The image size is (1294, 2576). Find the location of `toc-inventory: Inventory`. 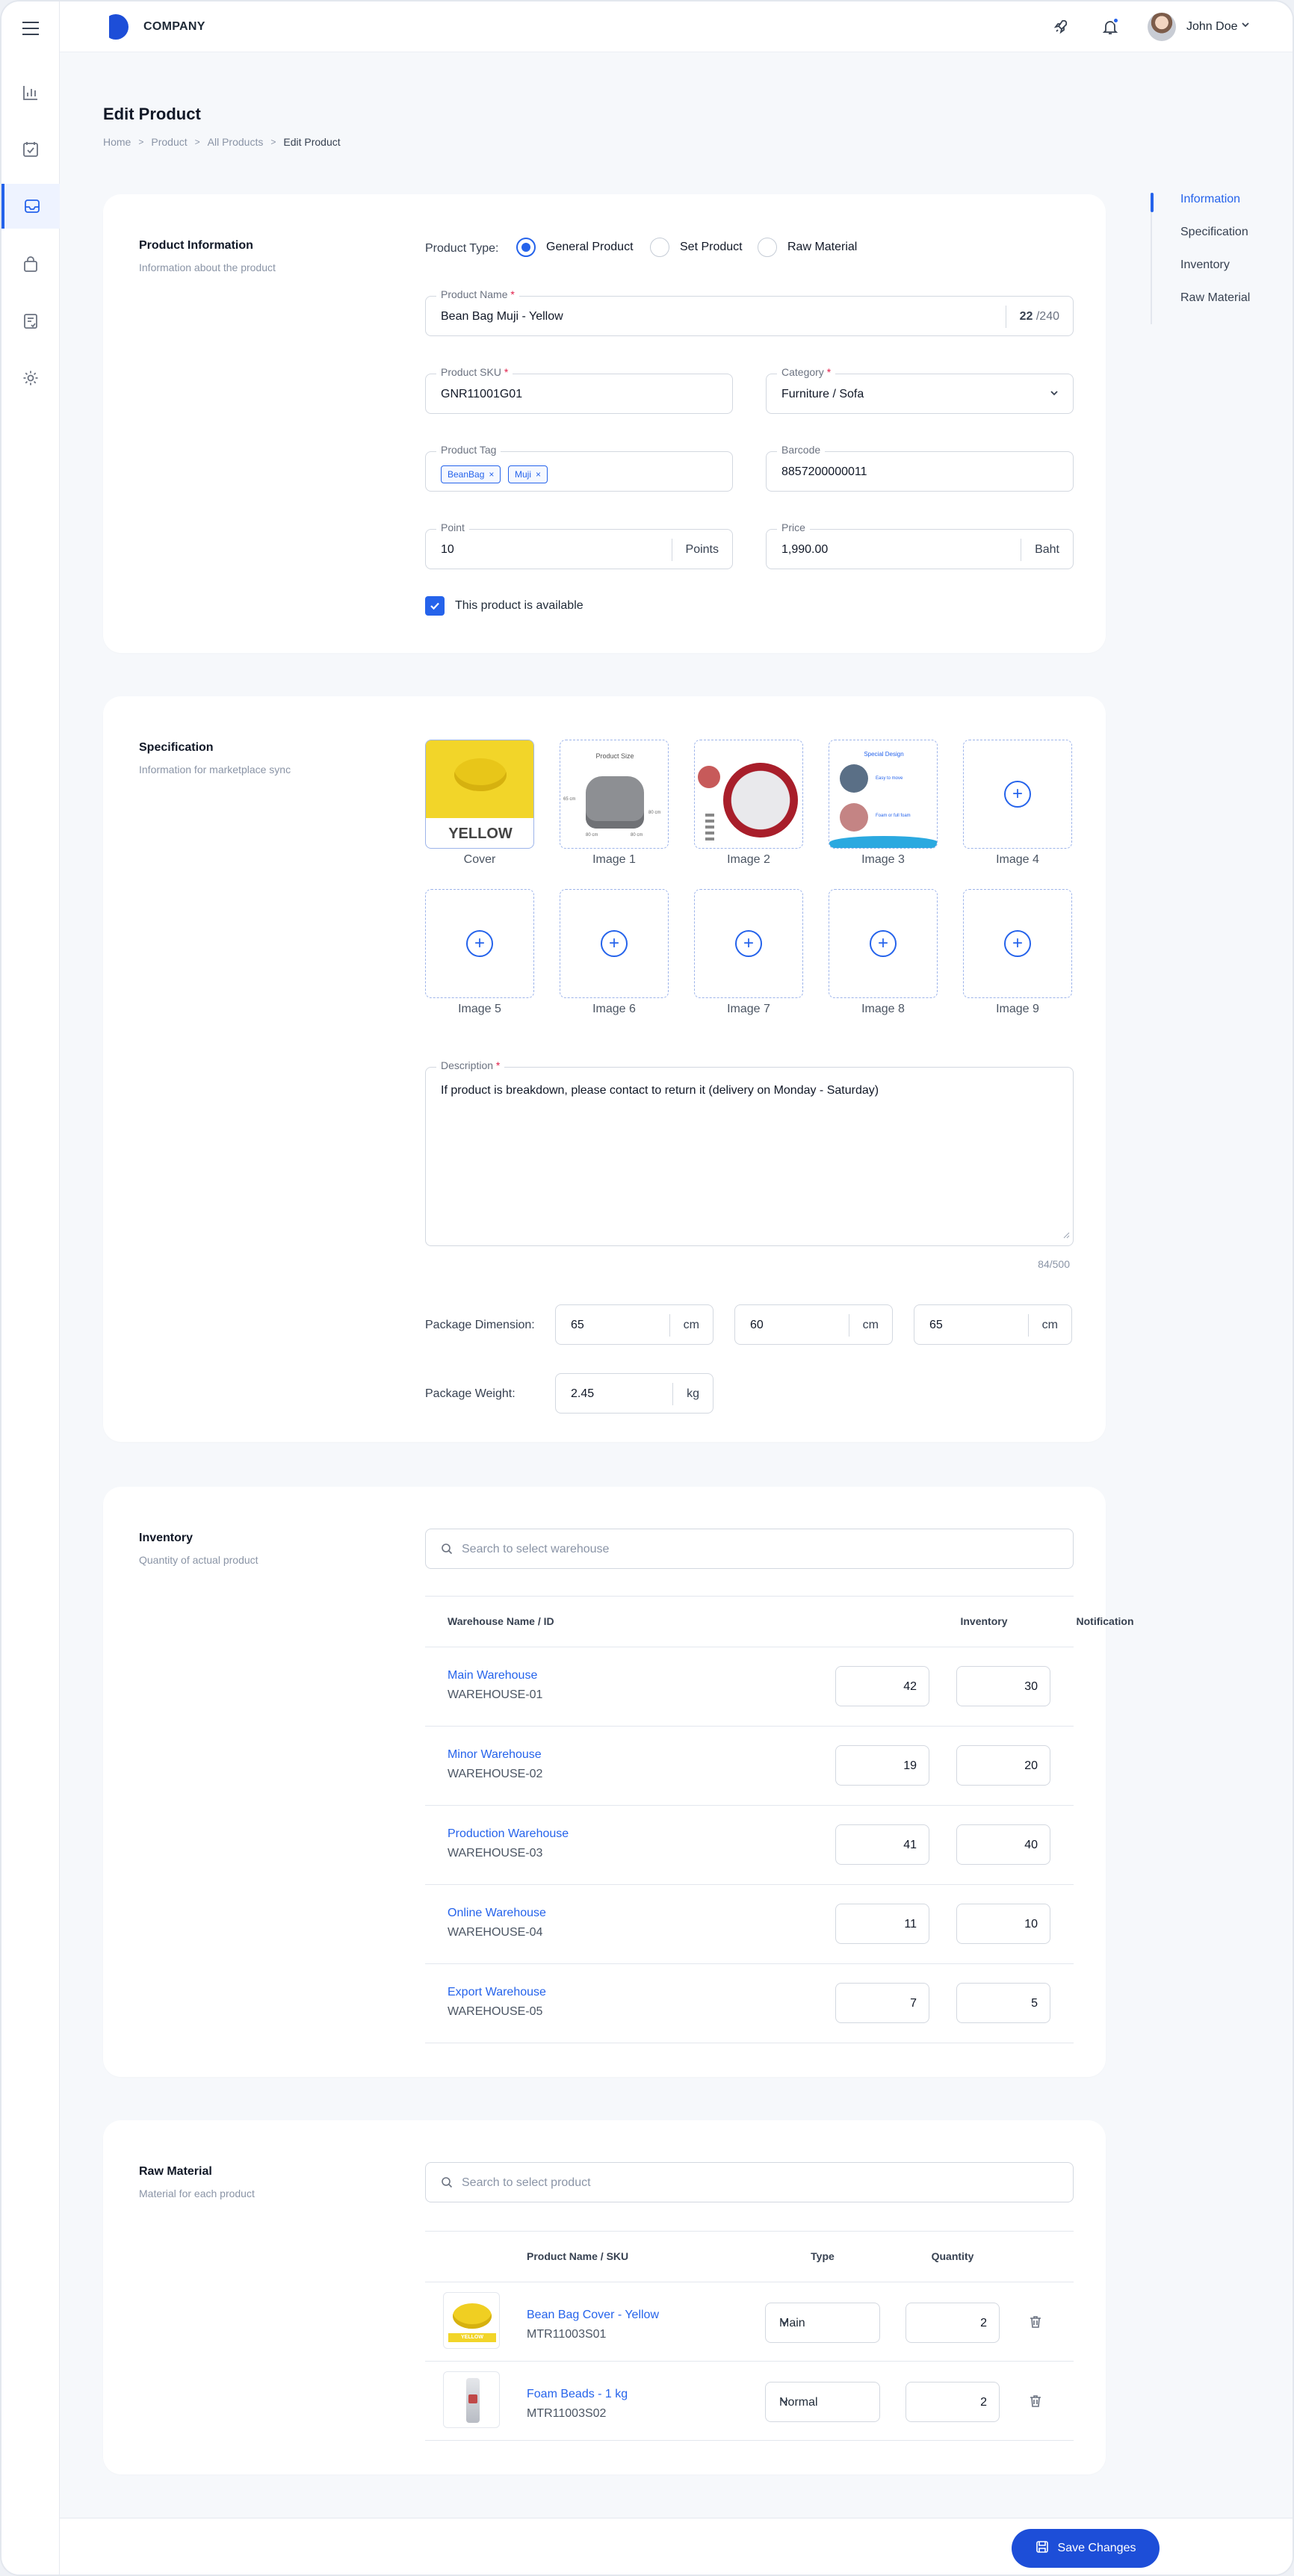

toc-inventory: Inventory is located at coordinates (1201, 274).